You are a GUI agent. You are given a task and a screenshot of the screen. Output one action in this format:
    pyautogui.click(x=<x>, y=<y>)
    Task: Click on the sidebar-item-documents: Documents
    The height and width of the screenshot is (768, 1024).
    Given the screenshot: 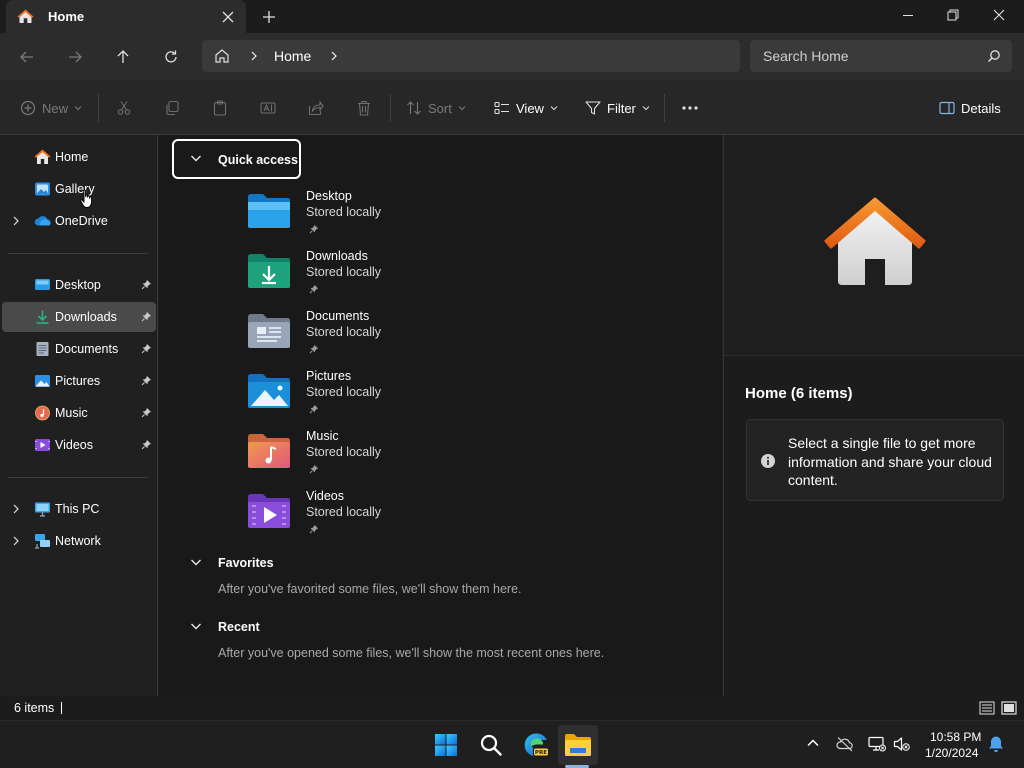 What is the action you would take?
    pyautogui.click(x=79, y=349)
    